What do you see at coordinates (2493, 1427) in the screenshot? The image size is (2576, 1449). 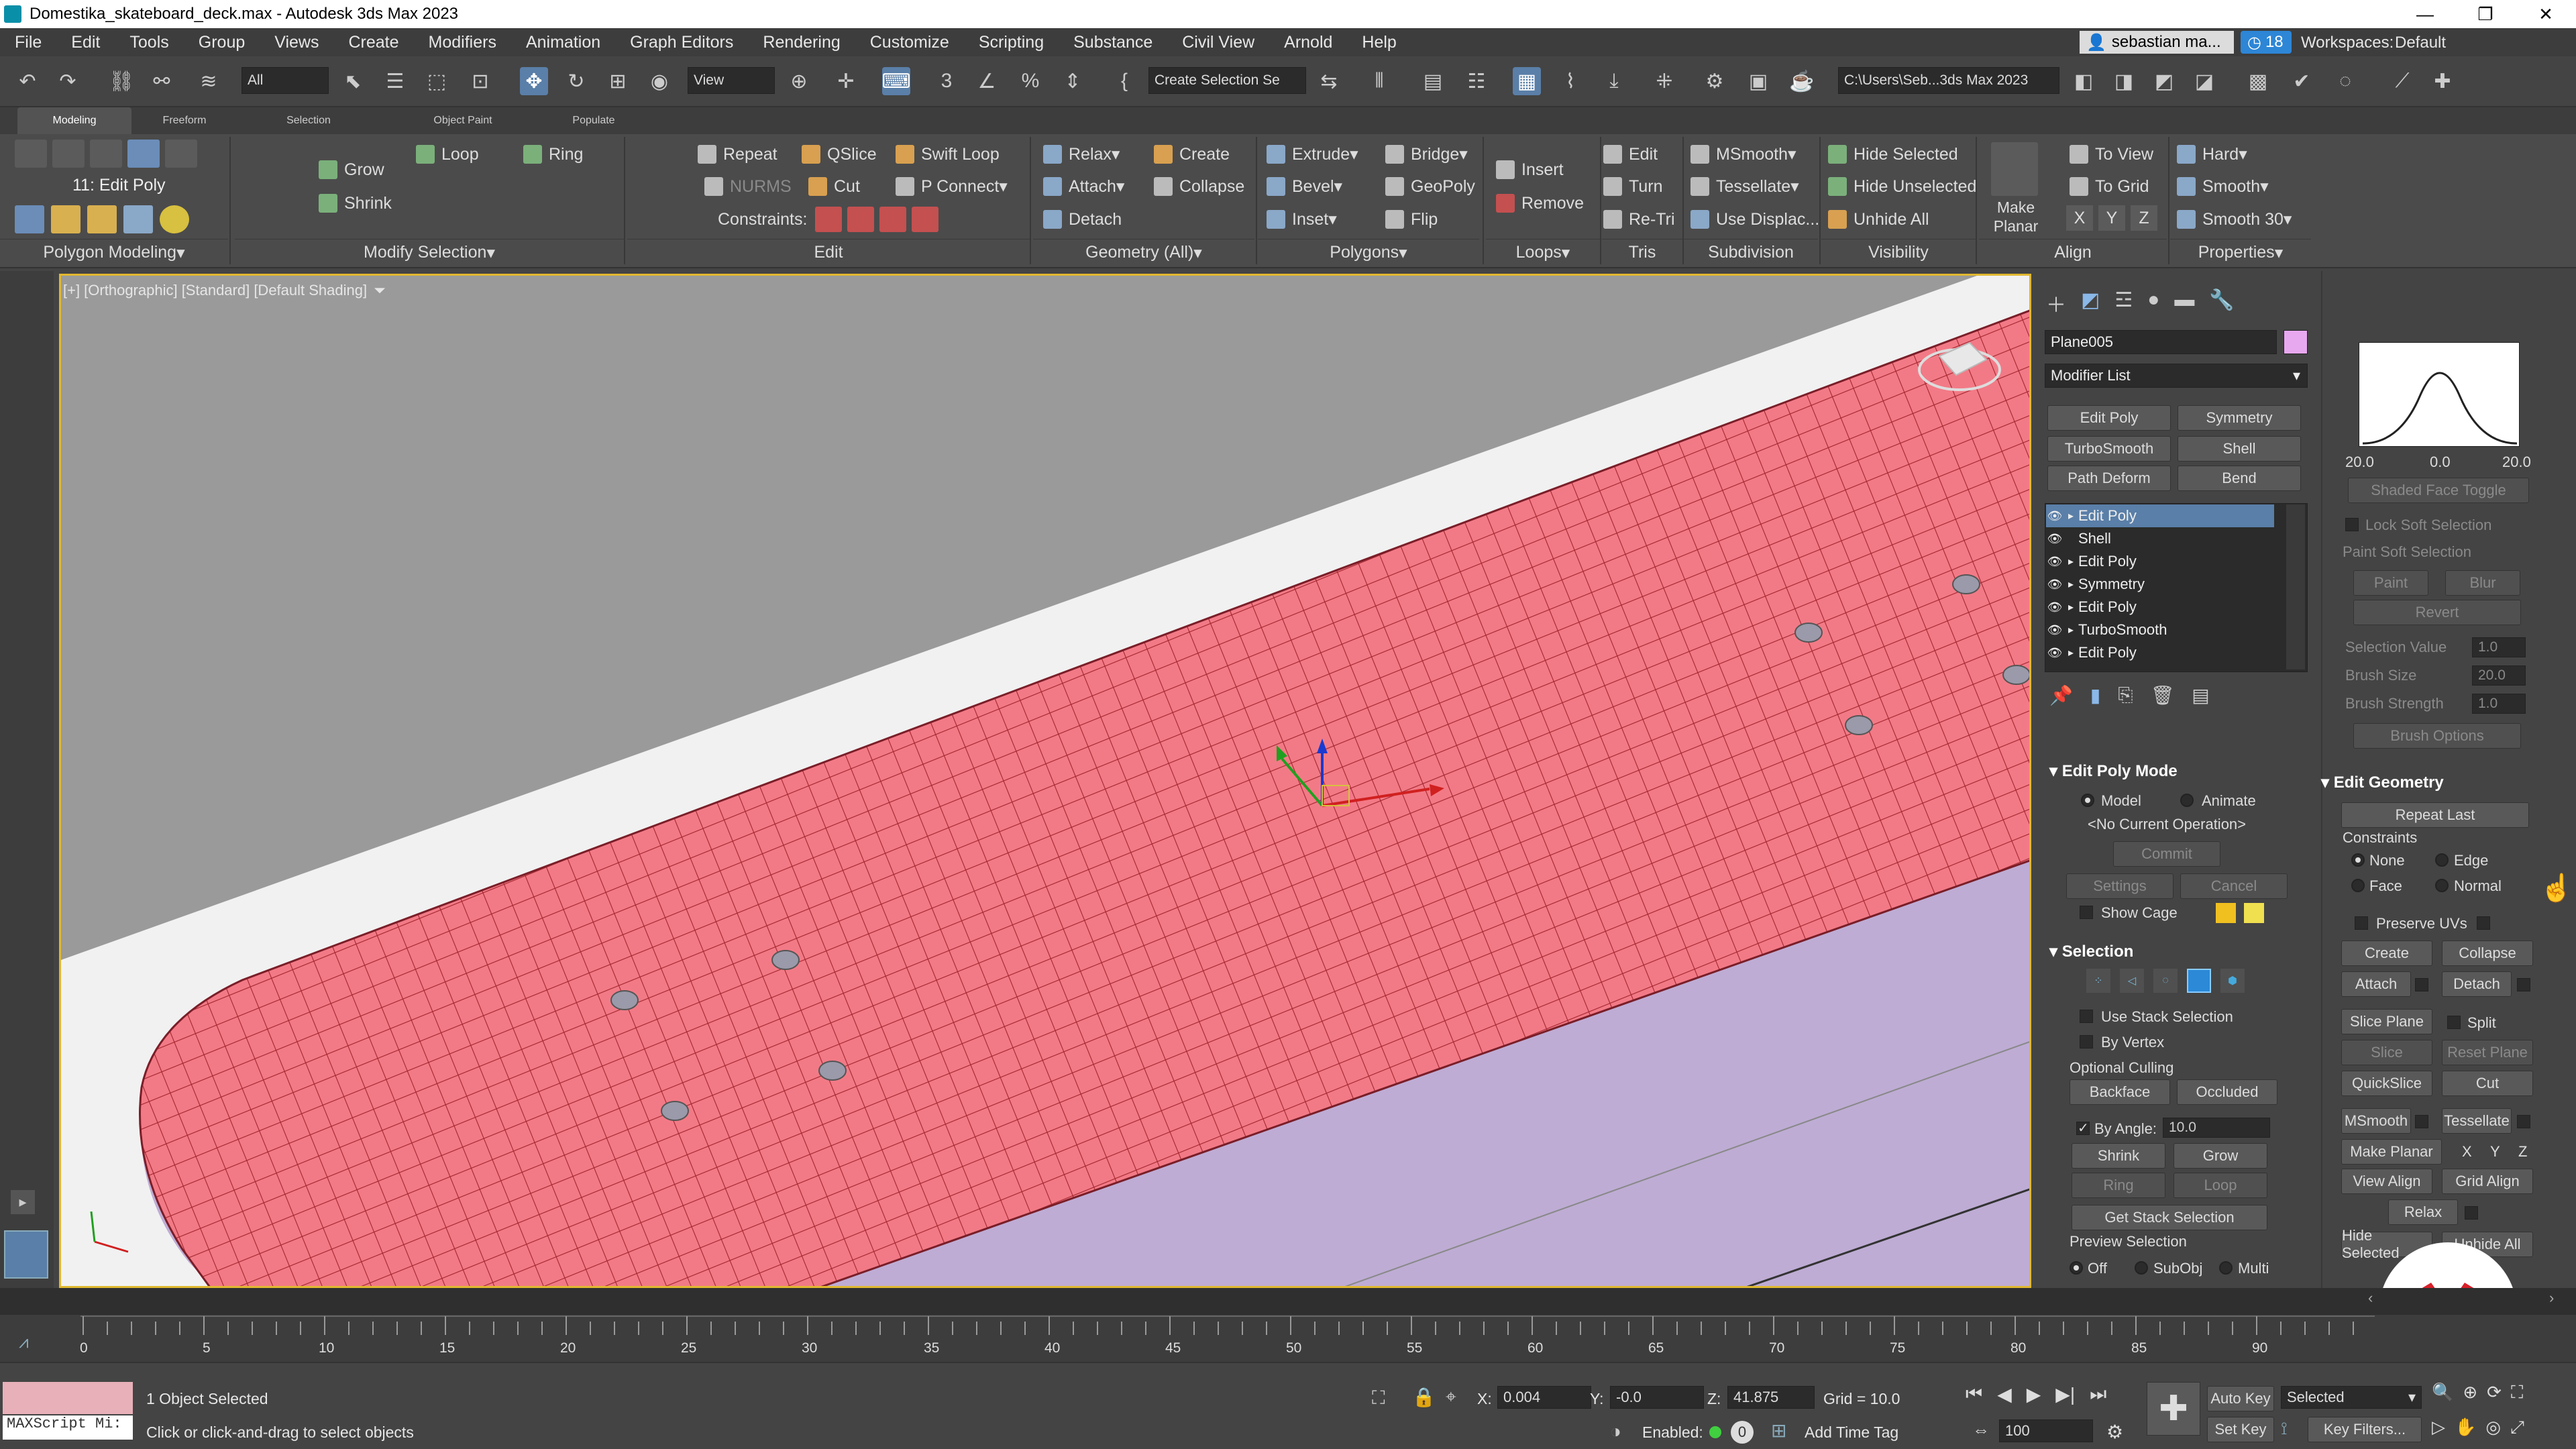 I see `orbit-subobject-icon: ◎` at bounding box center [2493, 1427].